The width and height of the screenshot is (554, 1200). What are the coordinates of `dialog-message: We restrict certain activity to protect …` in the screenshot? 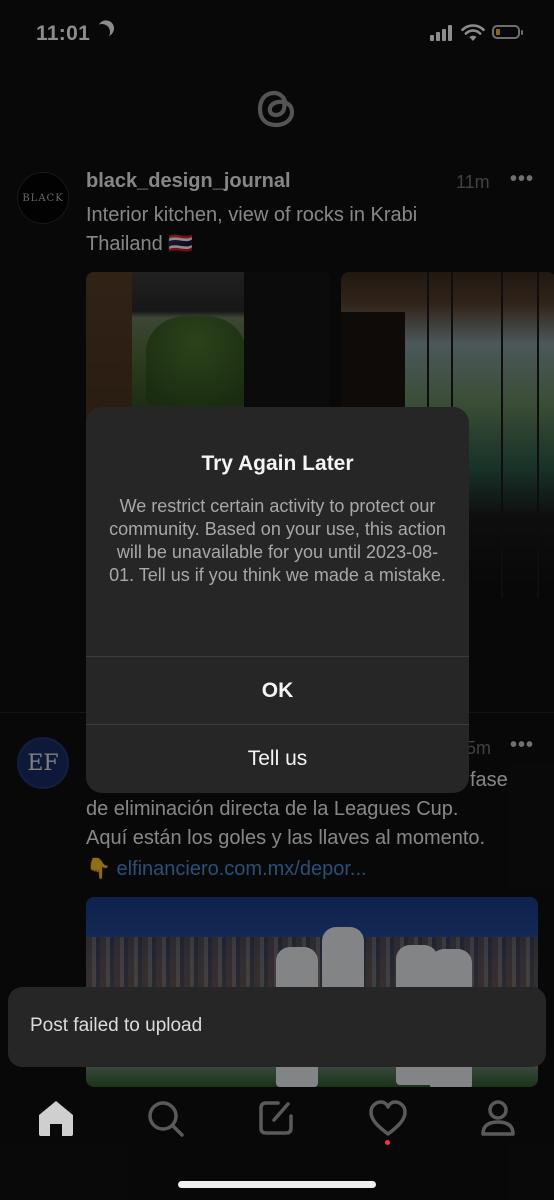 It's located at (277, 540).